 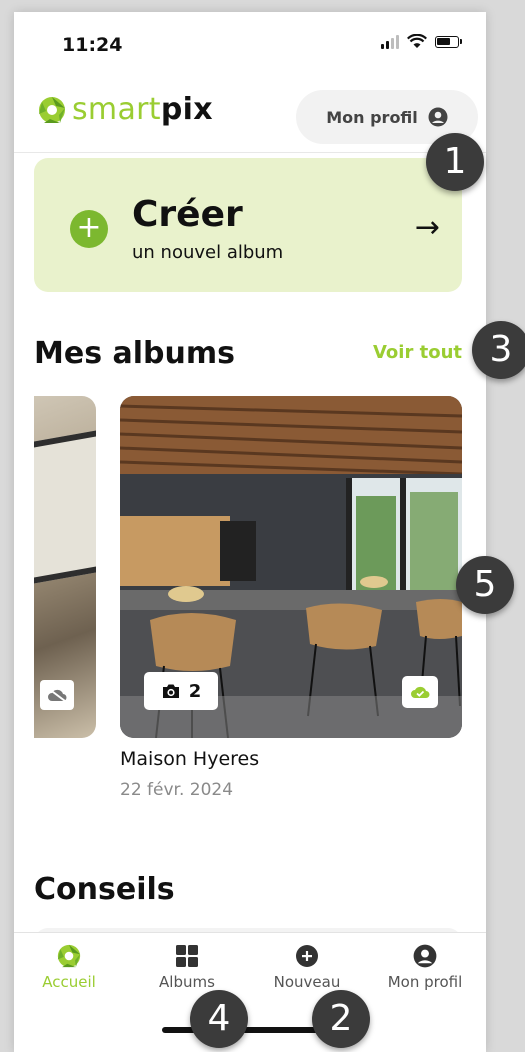 What do you see at coordinates (116, 109) in the screenshot?
I see `logo-text-smart: smart` at bounding box center [116, 109].